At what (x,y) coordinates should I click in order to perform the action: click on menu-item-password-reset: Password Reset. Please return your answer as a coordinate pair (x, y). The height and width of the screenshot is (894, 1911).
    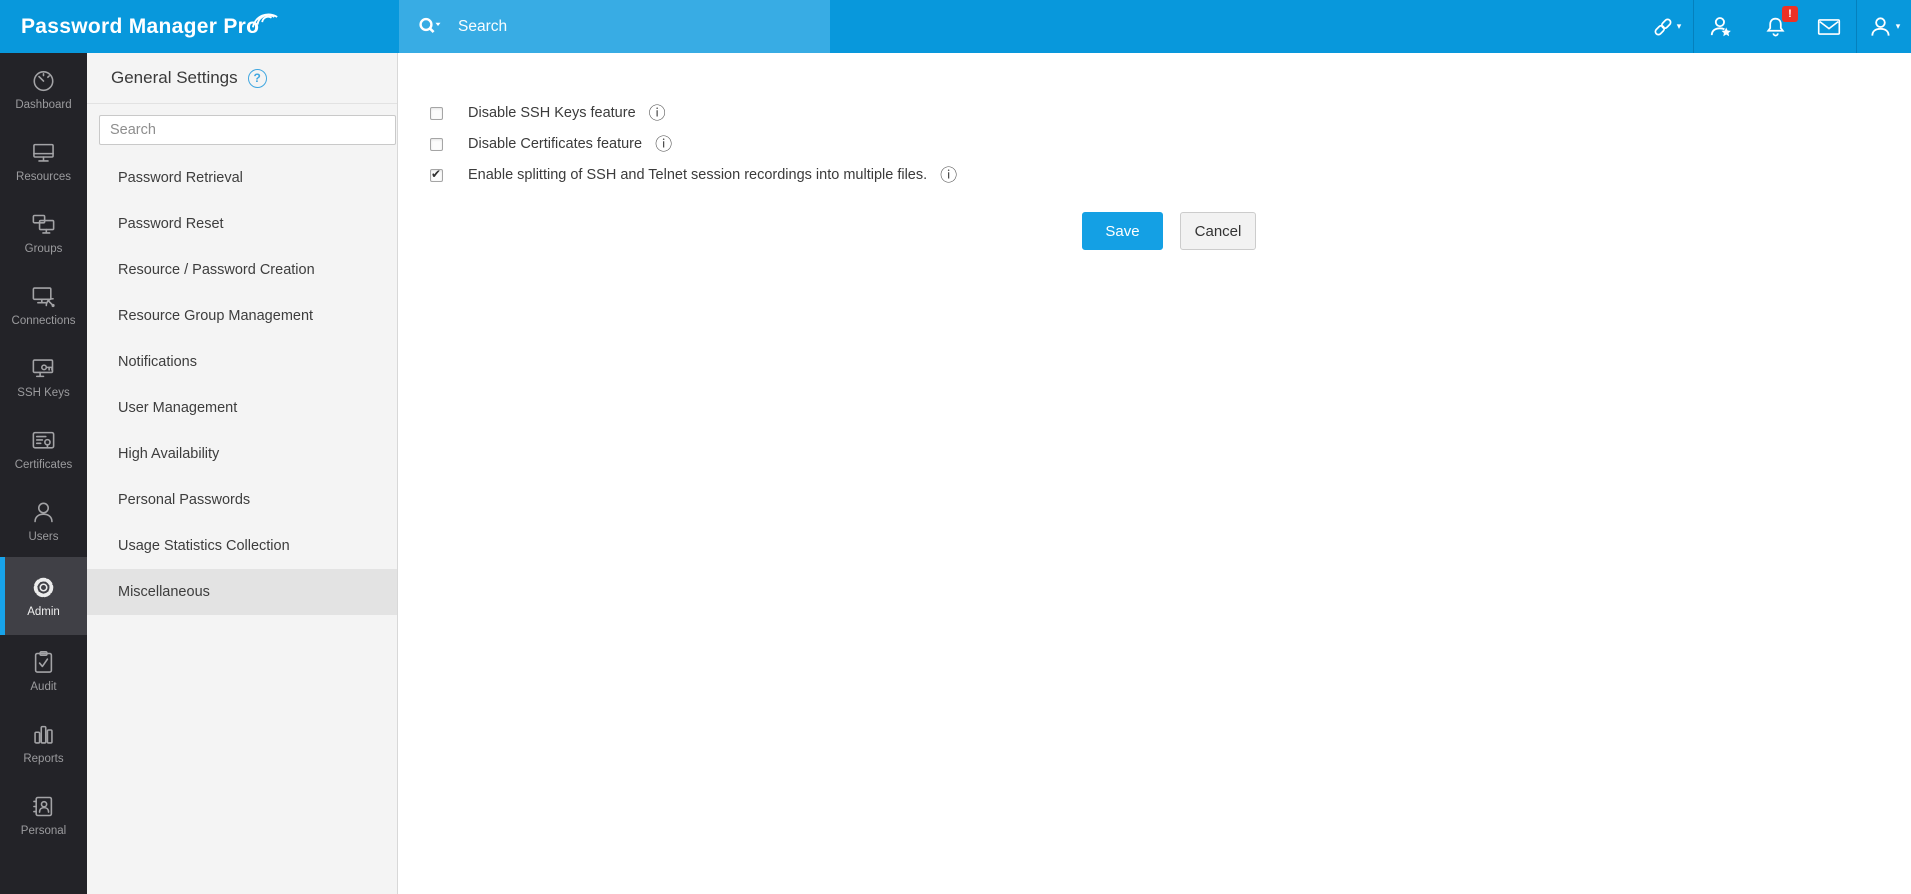
    Looking at the image, I should click on (242, 224).